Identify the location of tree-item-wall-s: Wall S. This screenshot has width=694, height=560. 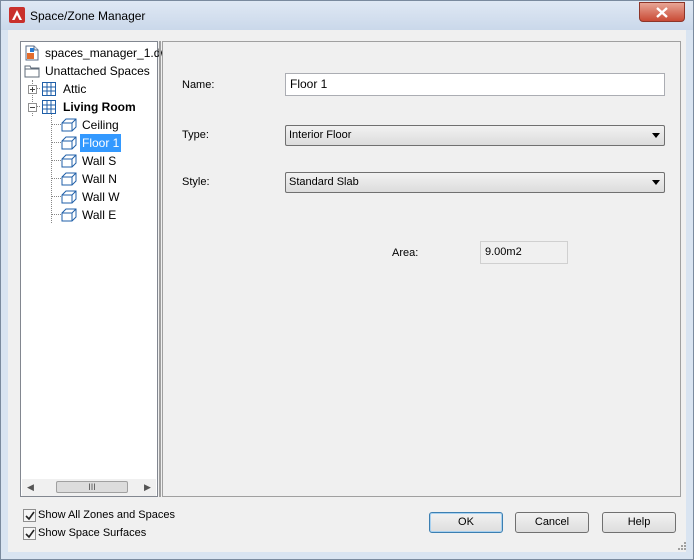
(89, 161).